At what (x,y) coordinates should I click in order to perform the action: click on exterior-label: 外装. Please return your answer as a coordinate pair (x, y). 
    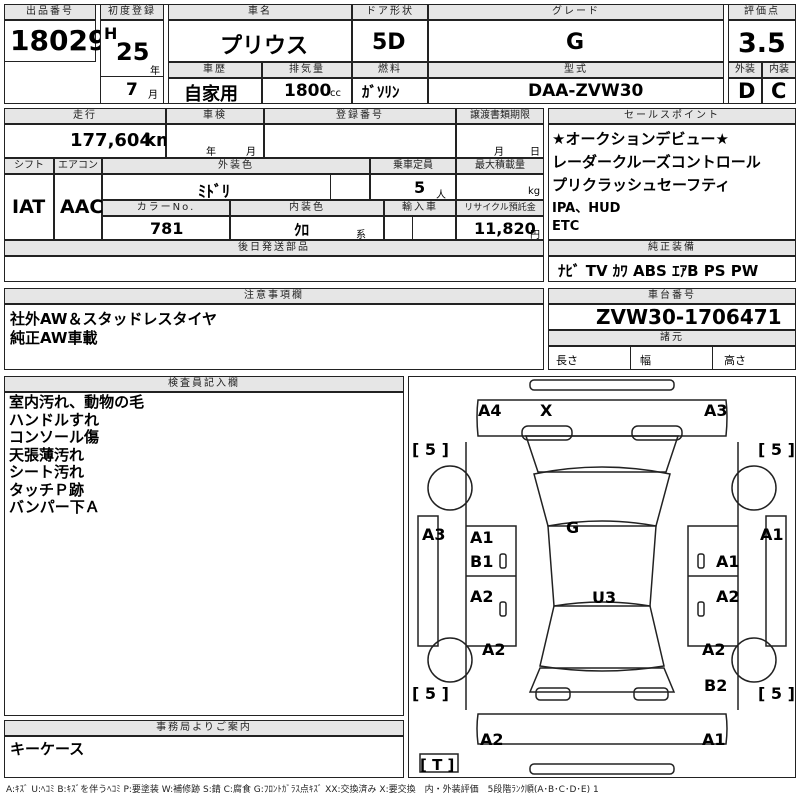
    Looking at the image, I should click on (745, 70).